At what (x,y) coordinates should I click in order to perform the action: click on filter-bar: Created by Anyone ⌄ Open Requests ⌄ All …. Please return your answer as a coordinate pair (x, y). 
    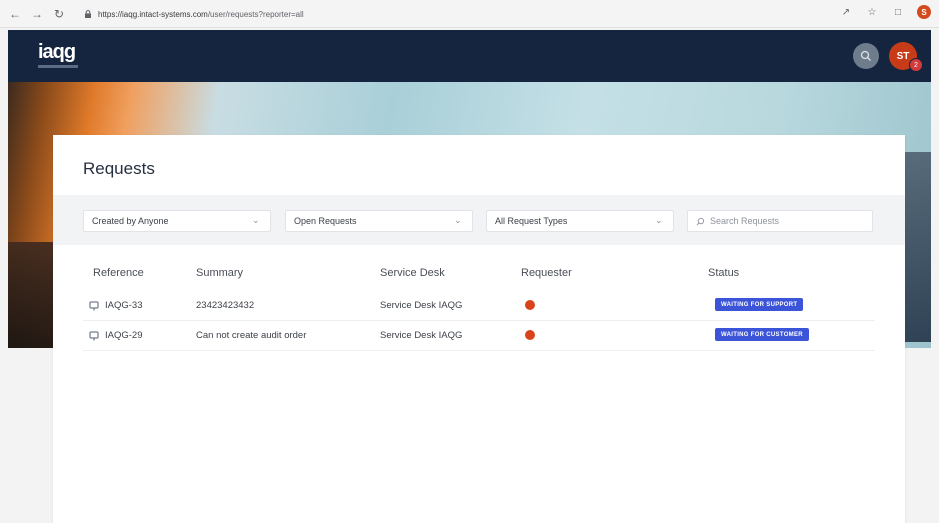
    Looking at the image, I should click on (479, 220).